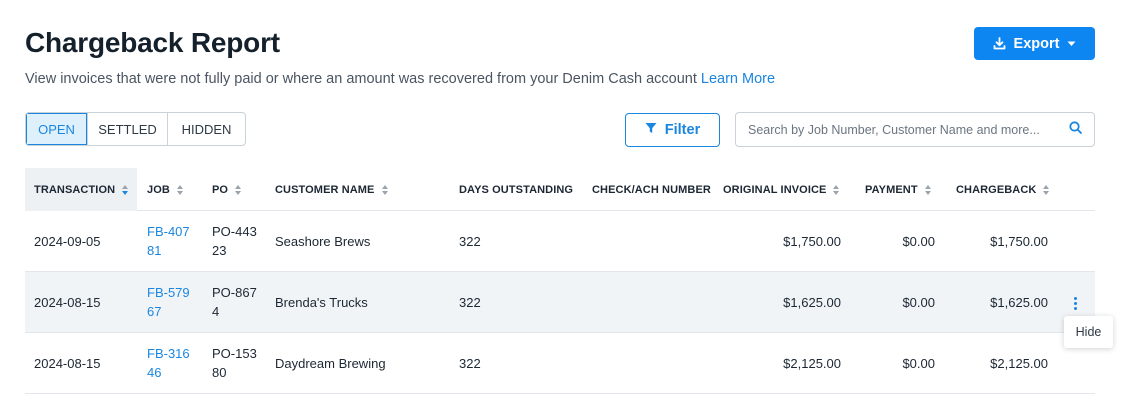 This screenshot has height=397, width=1124. What do you see at coordinates (234, 241) in the screenshot?
I see `po-number: PO-44323` at bounding box center [234, 241].